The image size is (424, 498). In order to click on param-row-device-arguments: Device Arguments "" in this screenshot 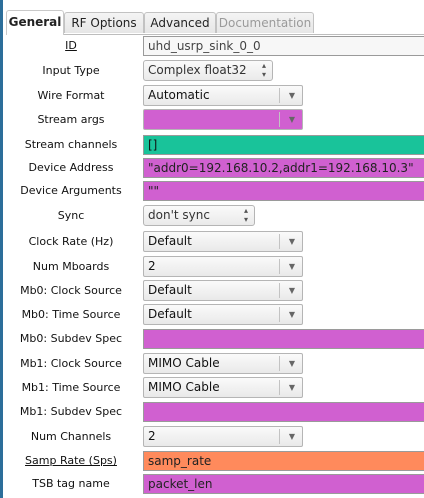, I will do `click(212, 190)`.